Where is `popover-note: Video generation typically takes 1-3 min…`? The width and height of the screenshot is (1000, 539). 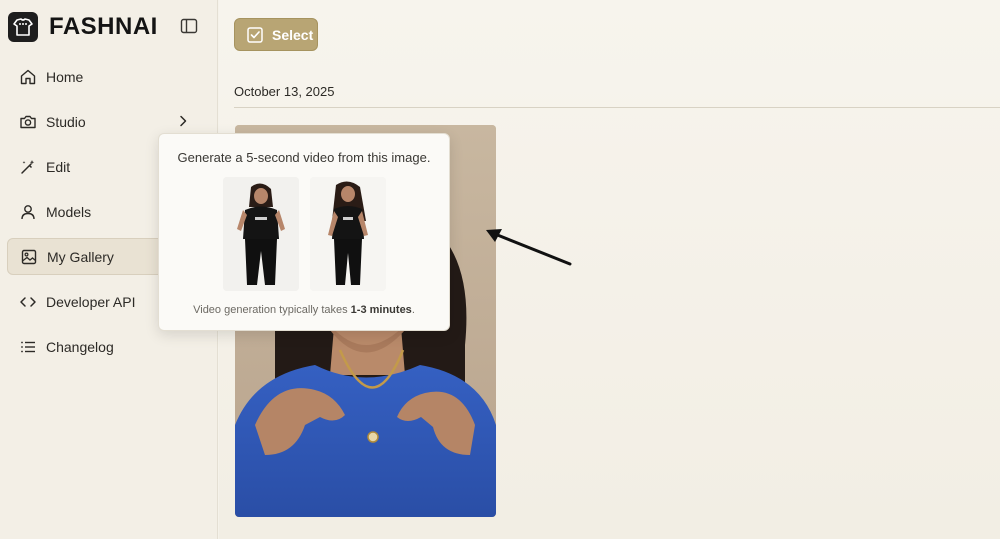 popover-note: Video generation typically takes 1-3 min… is located at coordinates (304, 310).